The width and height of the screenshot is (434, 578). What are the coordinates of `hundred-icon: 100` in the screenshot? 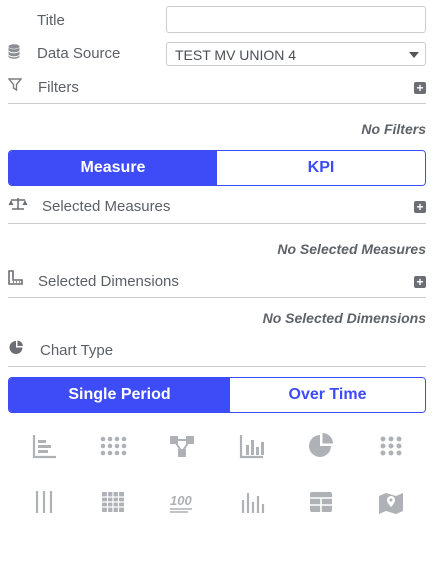 It's located at (182, 502).